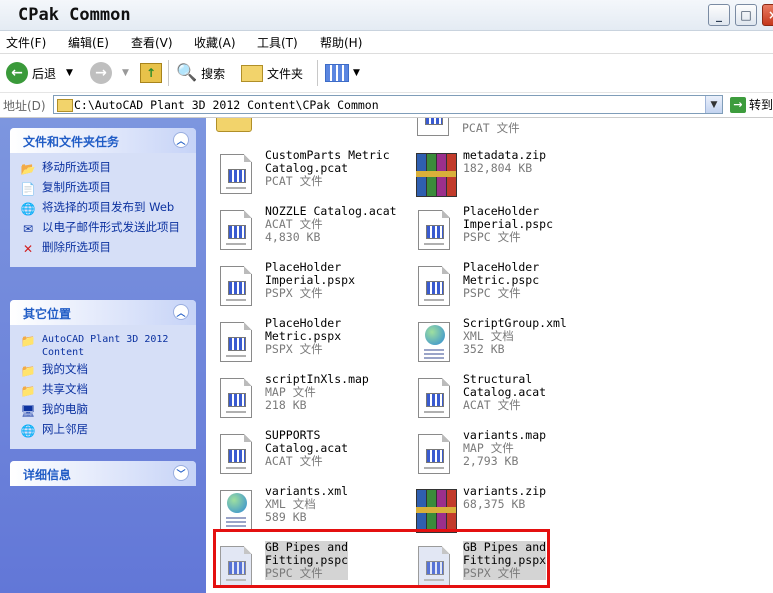  I want to click on views-icon, so click(337, 73).